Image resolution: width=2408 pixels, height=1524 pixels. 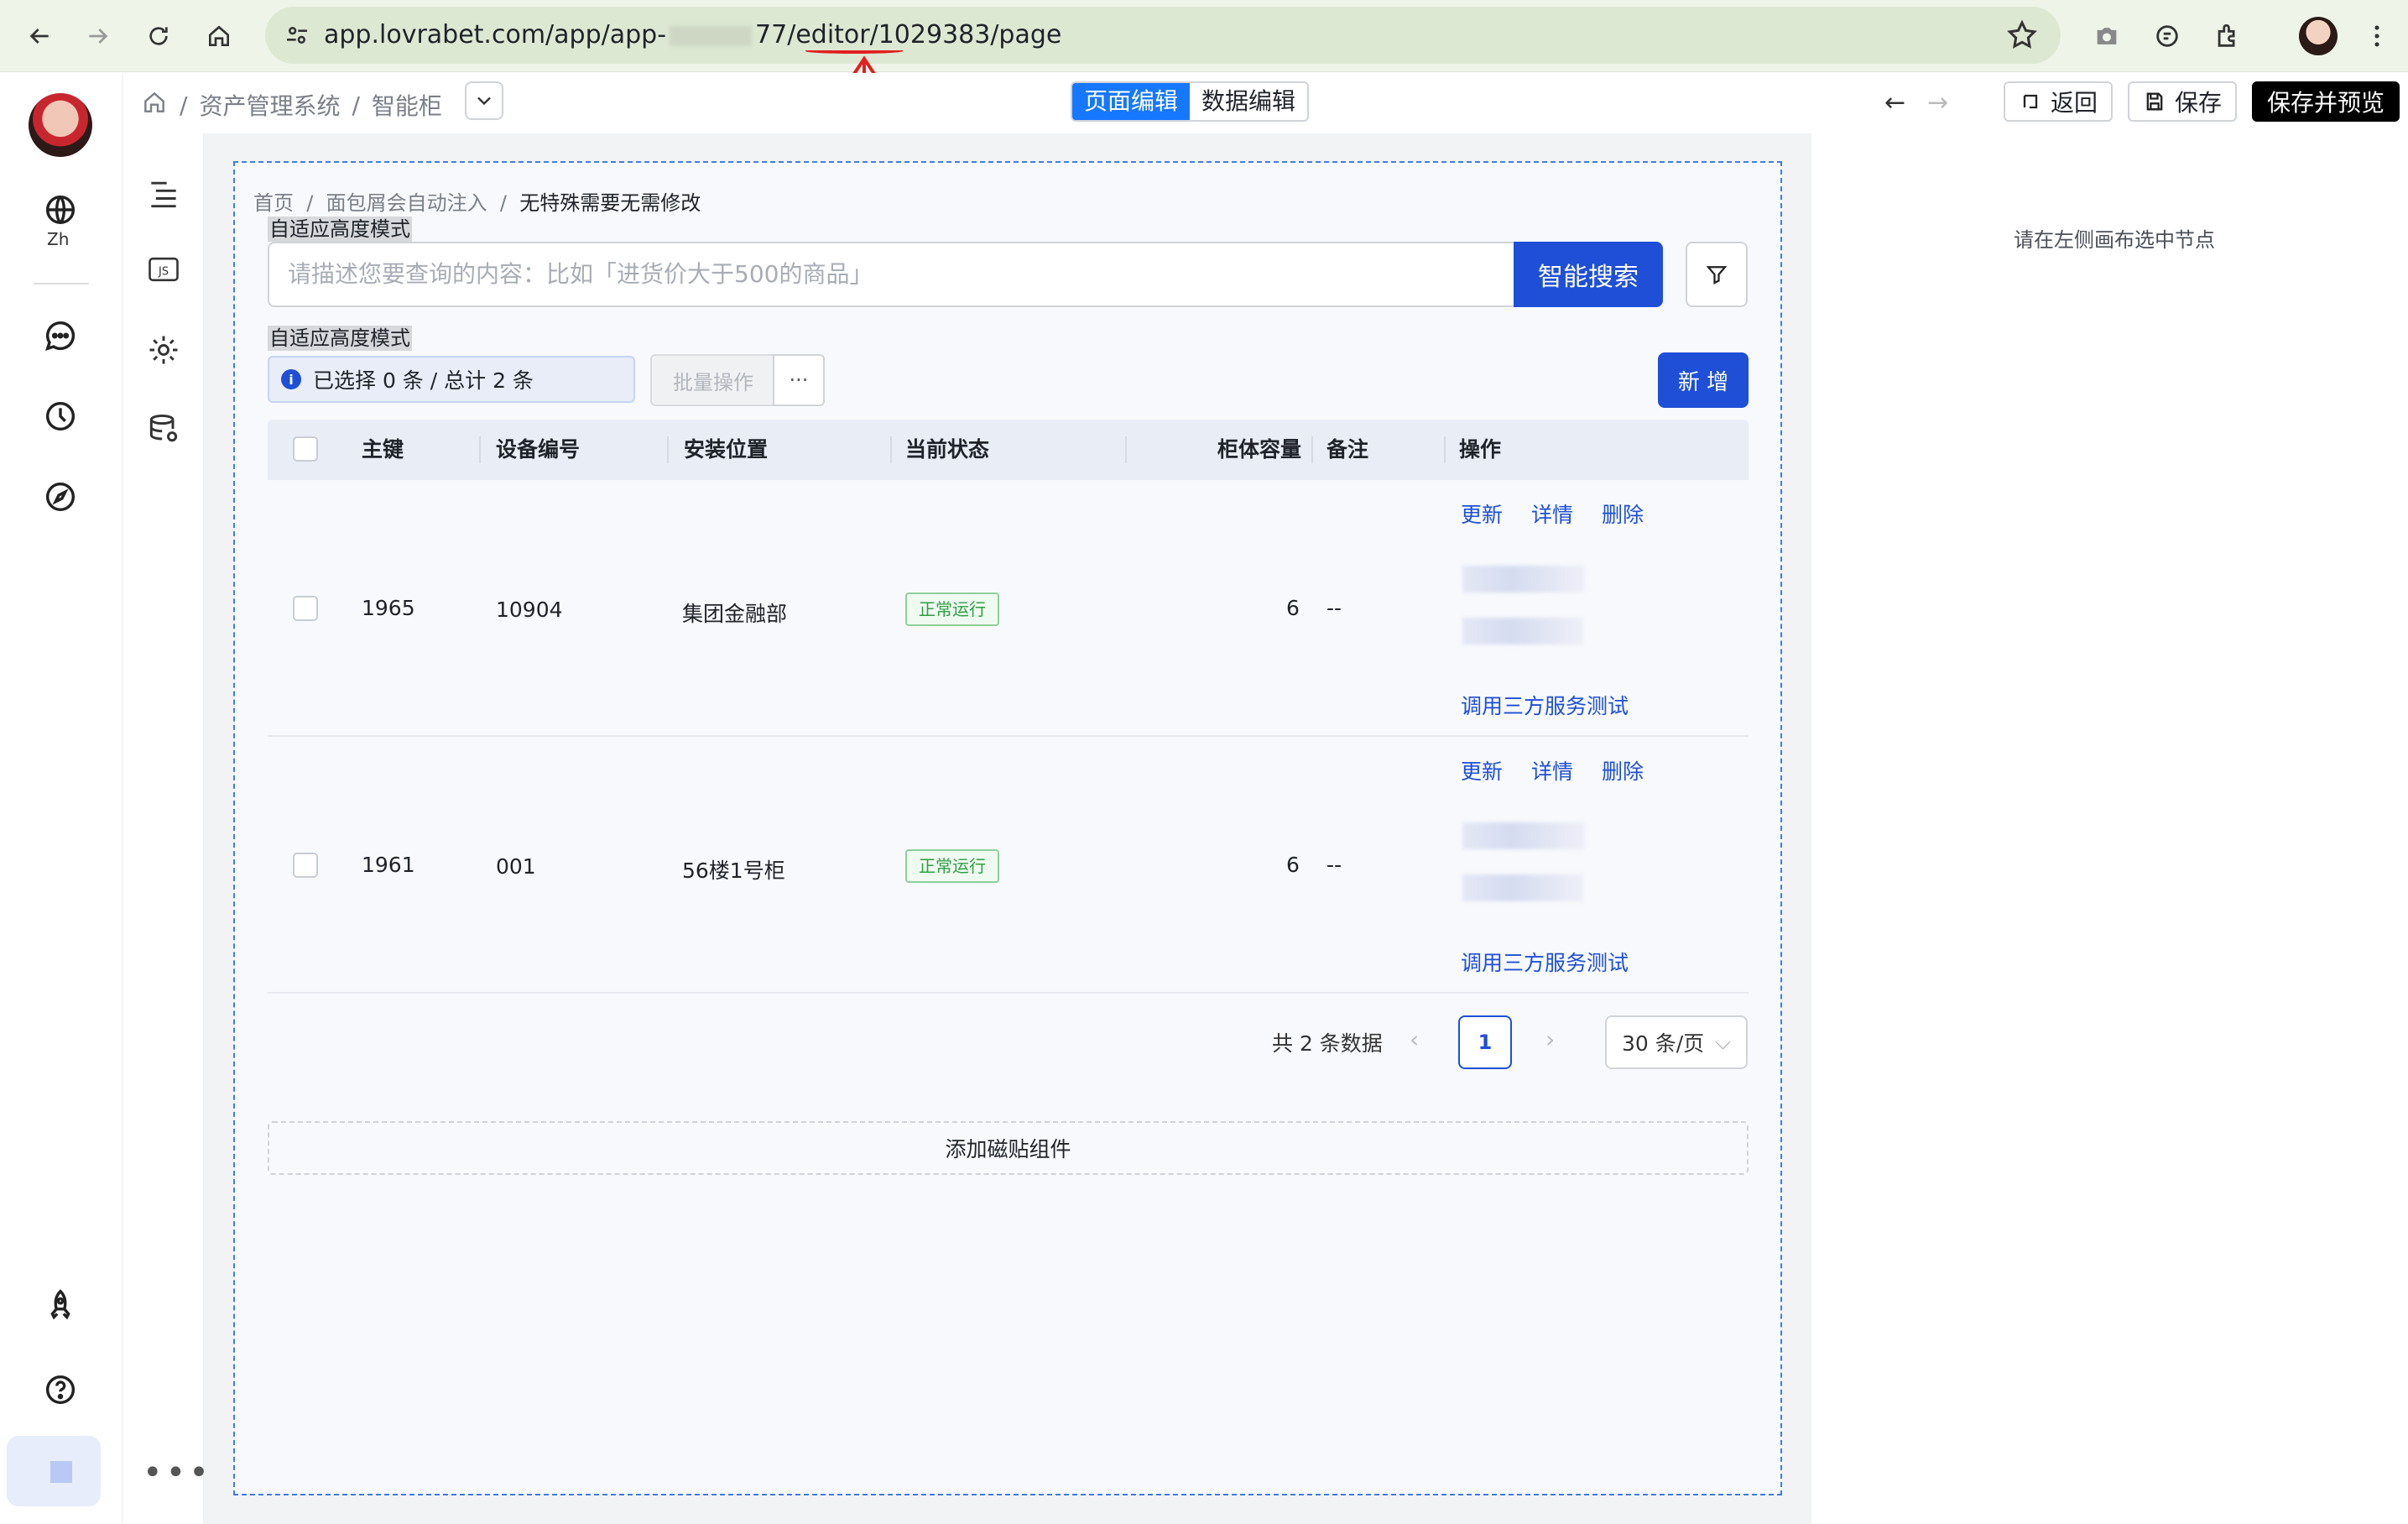 What do you see at coordinates (2318, 36) in the screenshot?
I see `browser-profile-avatar` at bounding box center [2318, 36].